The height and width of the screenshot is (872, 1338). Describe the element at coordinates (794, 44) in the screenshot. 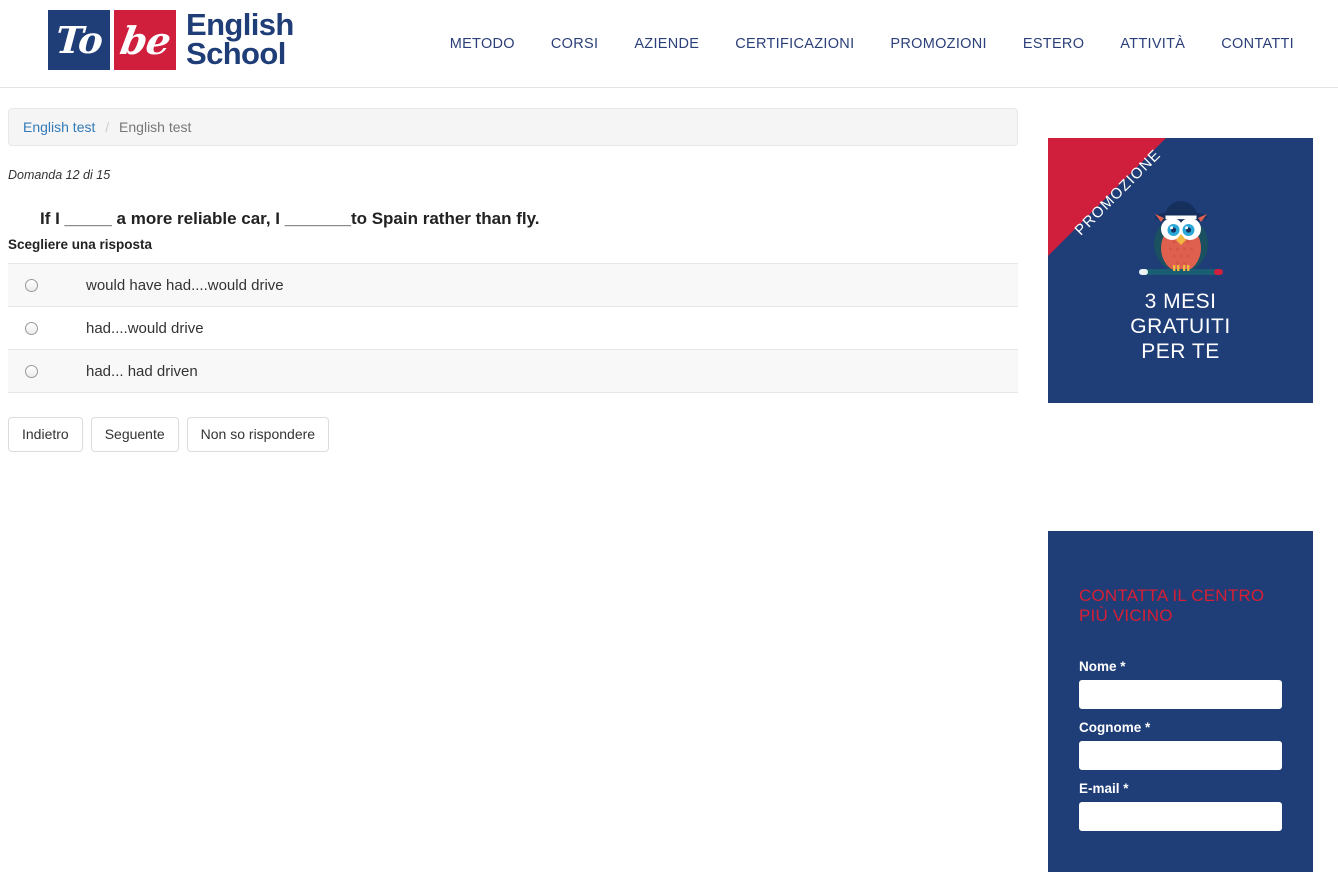

I see `nav-item-certificazioni: CERTIFICAZIONI` at that location.